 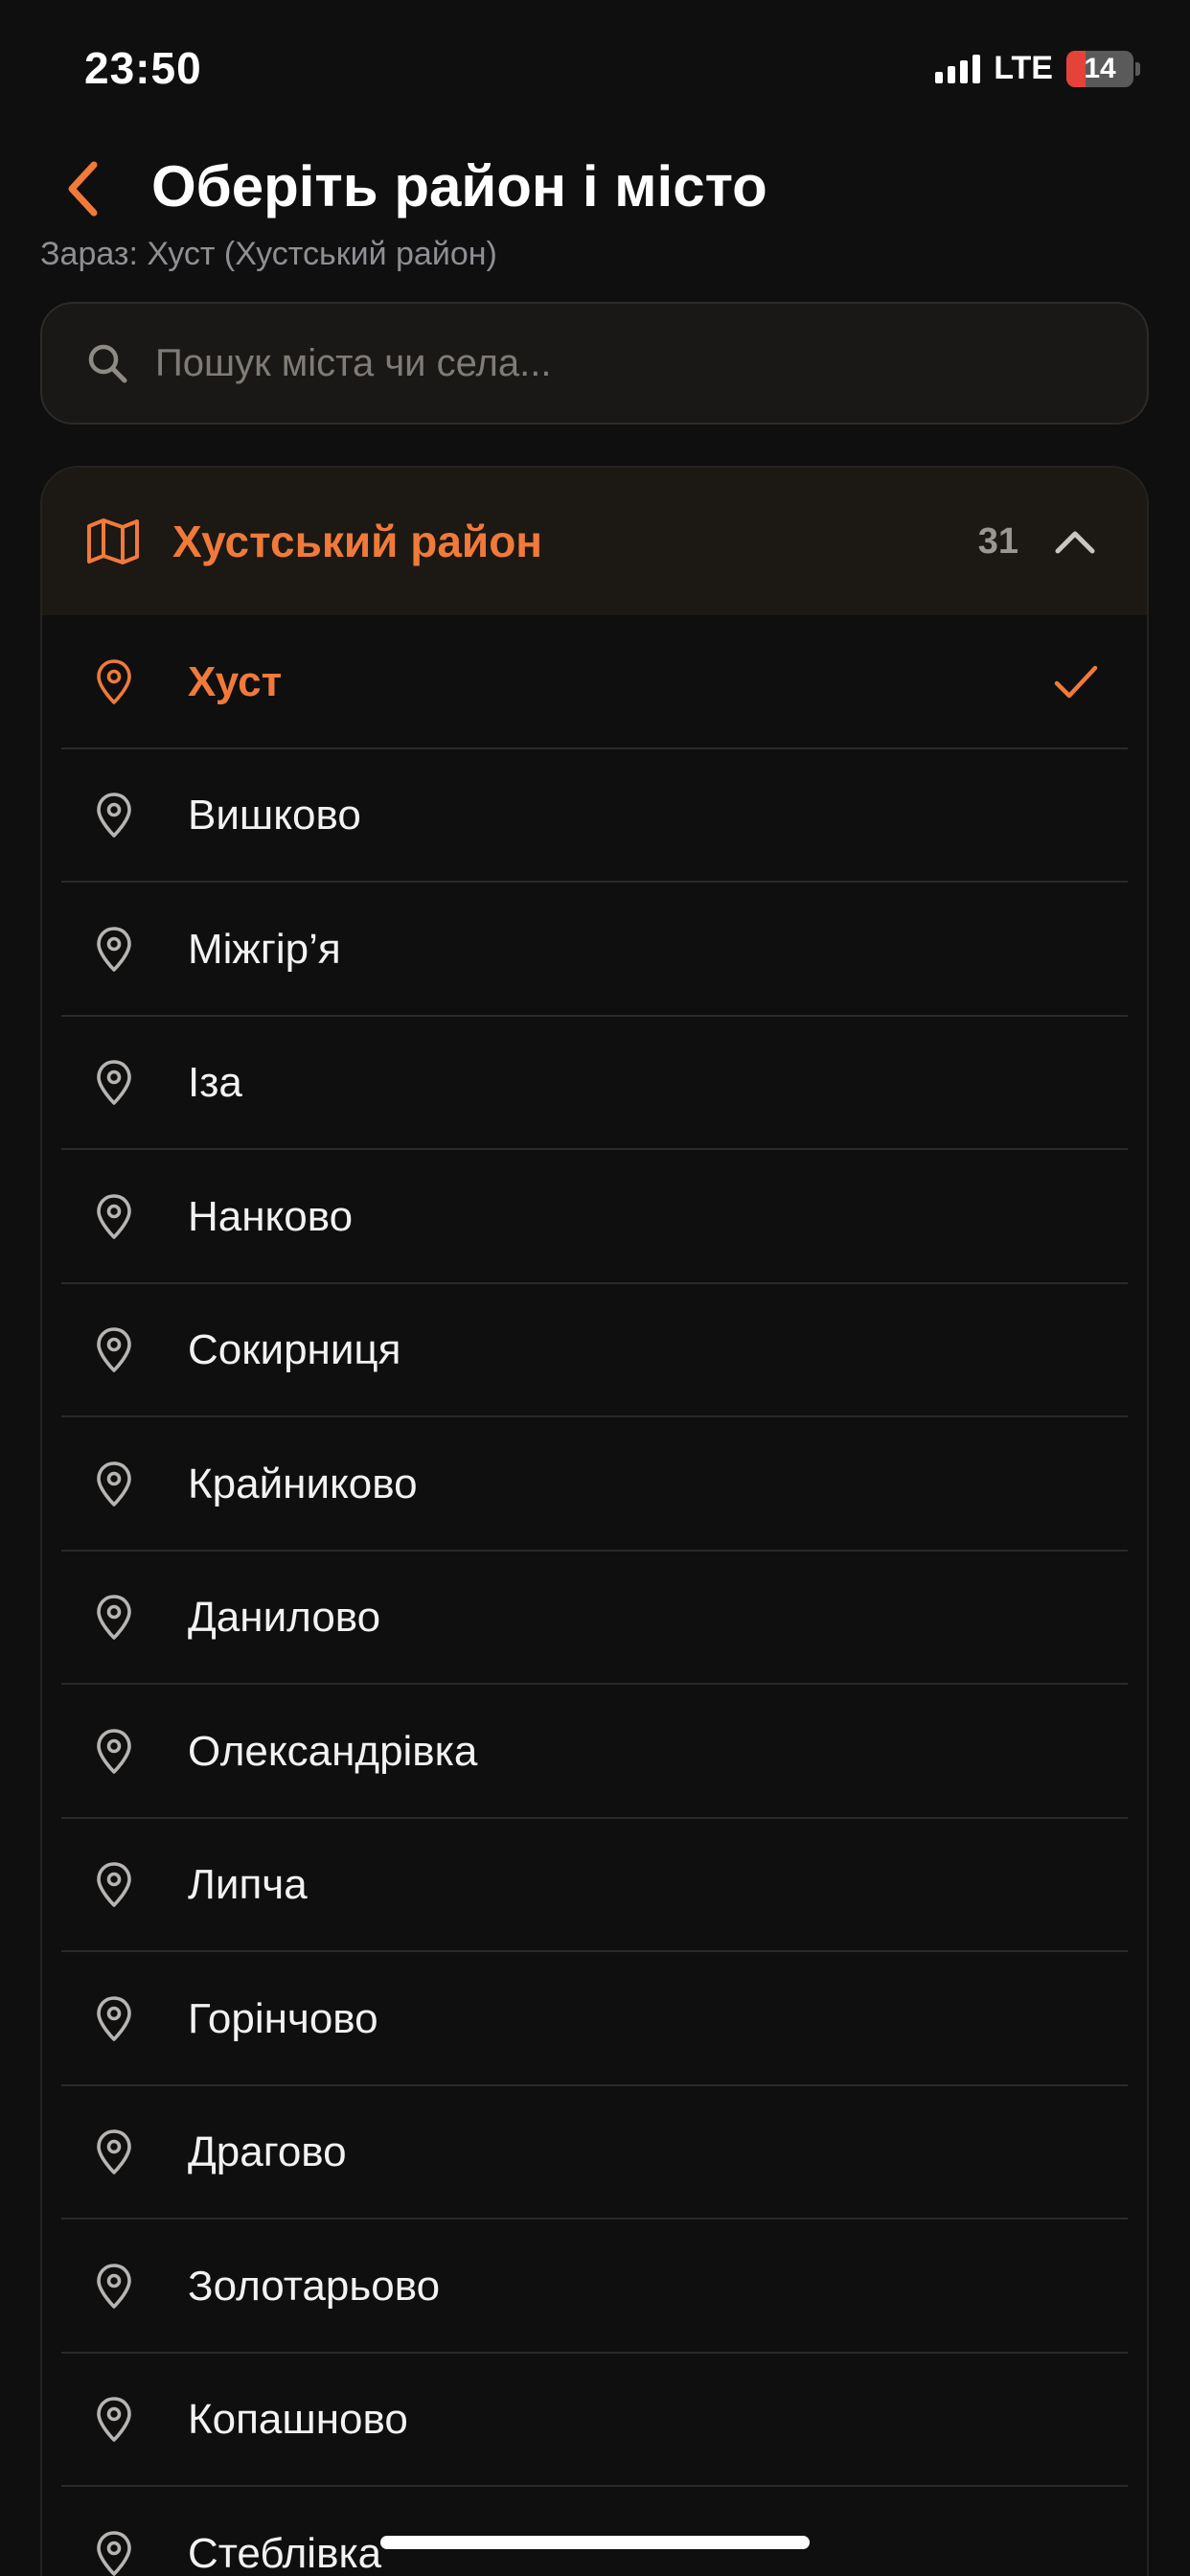 What do you see at coordinates (594, 682) in the screenshot?
I see `city-item: Хуст` at bounding box center [594, 682].